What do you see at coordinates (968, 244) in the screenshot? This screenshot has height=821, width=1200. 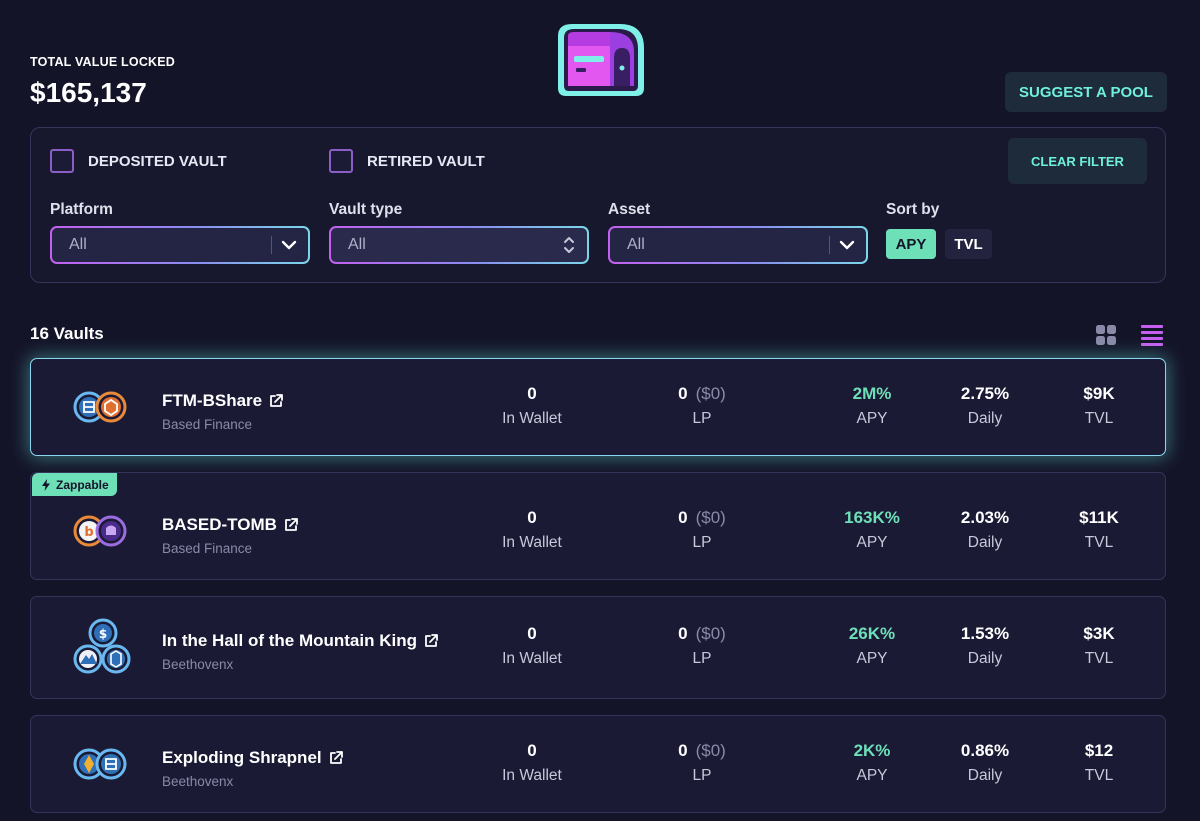 I see `sort-tvl-button: TVL` at bounding box center [968, 244].